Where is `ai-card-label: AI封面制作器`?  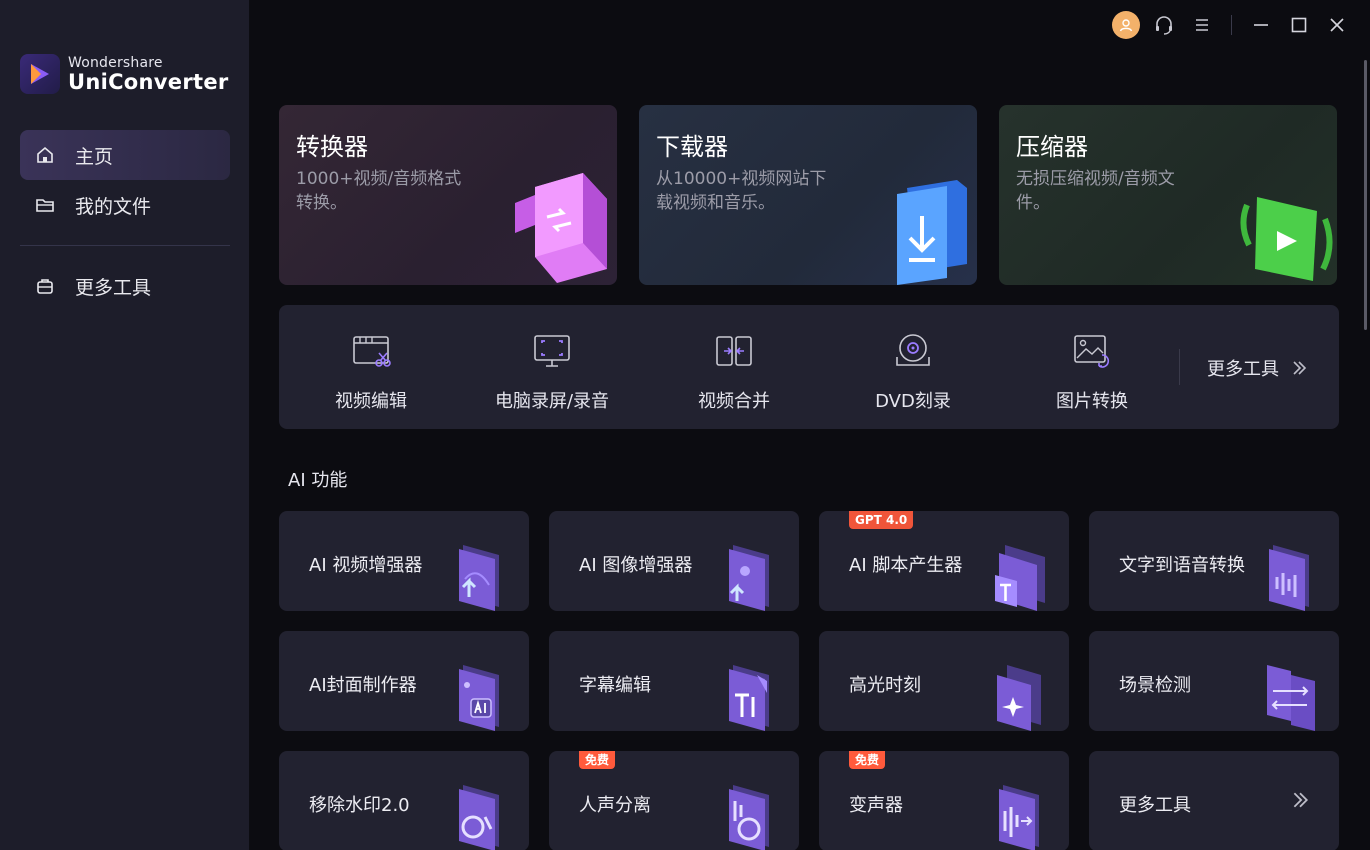
ai-card-label: AI封面制作器 is located at coordinates (363, 685).